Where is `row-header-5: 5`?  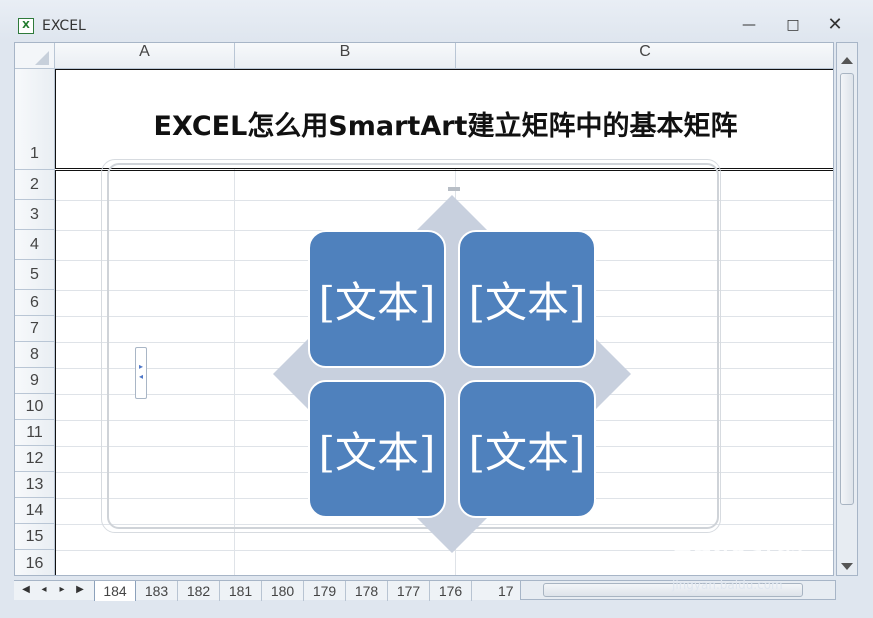
row-header-5: 5 is located at coordinates (35, 275).